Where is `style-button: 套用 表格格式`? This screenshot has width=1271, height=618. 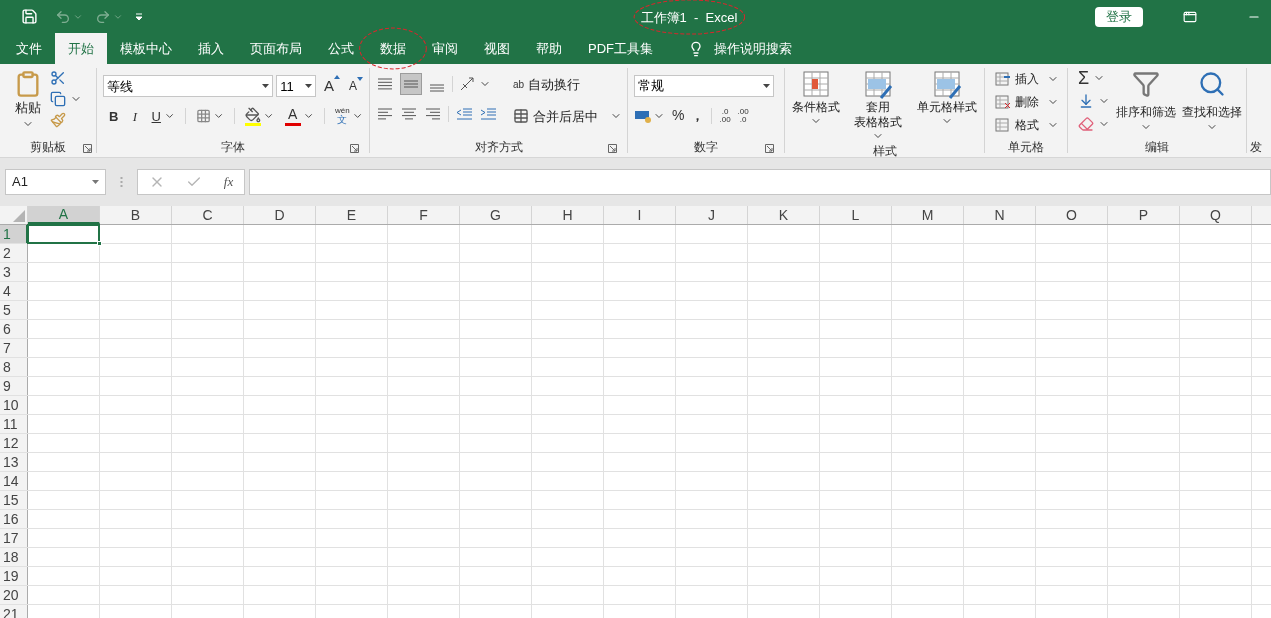 style-button: 套用 表格格式 is located at coordinates (878, 106).